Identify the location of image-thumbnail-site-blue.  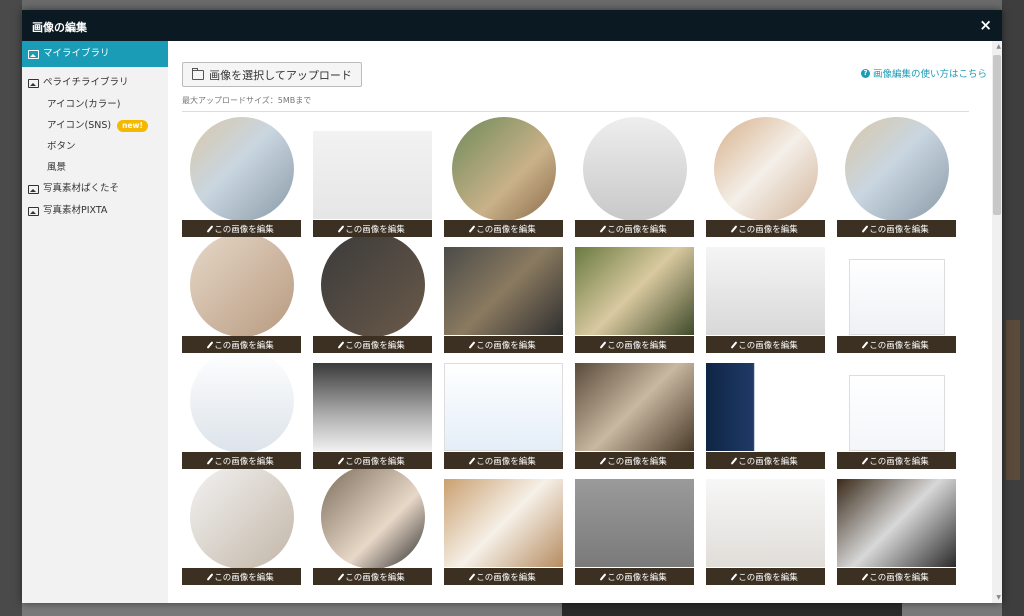
(503, 407).